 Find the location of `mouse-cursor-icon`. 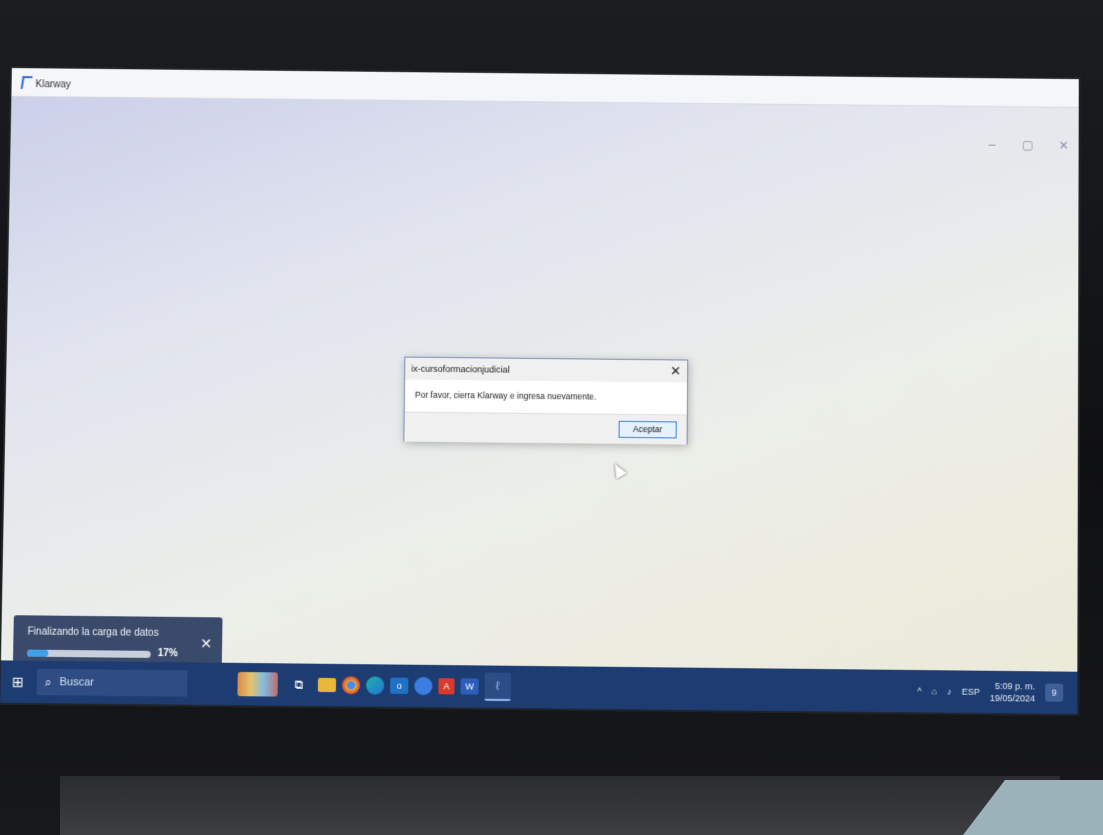

mouse-cursor-icon is located at coordinates (618, 469).